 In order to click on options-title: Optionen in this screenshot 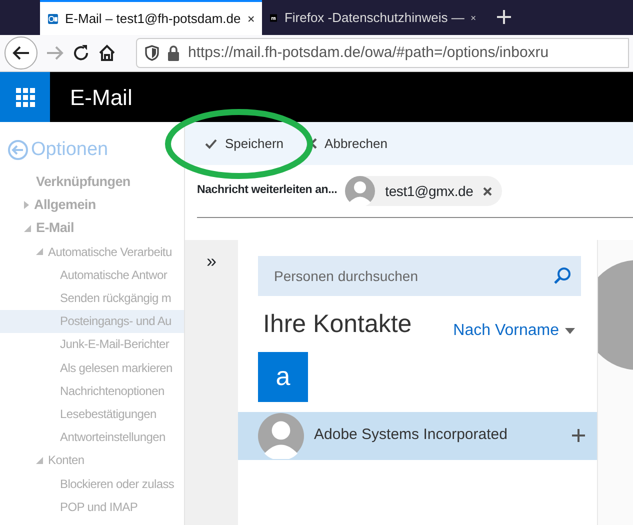, I will do `click(69, 150)`.